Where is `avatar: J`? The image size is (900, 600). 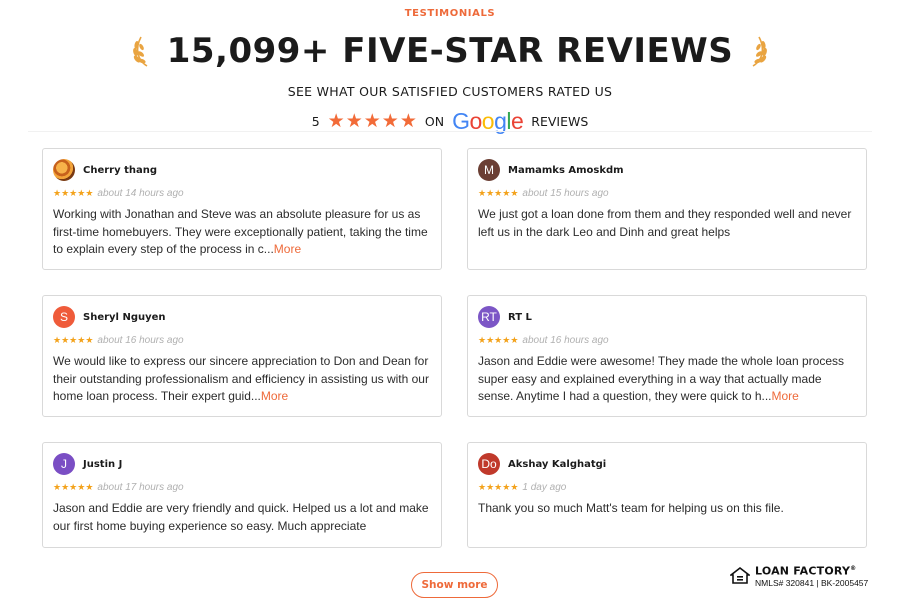 avatar: J is located at coordinates (64, 464).